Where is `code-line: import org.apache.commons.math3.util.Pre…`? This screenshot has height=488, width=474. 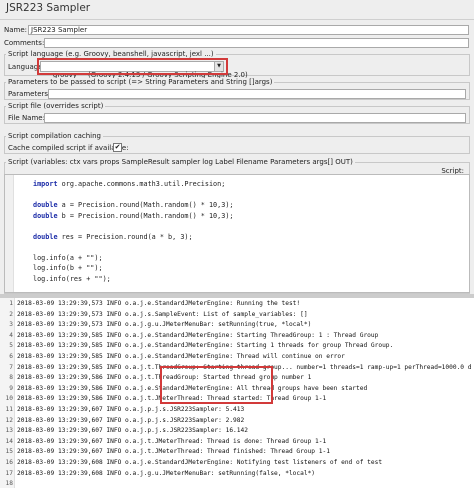 code-line: import org.apache.commons.math3.util.Pre… is located at coordinates (129, 184).